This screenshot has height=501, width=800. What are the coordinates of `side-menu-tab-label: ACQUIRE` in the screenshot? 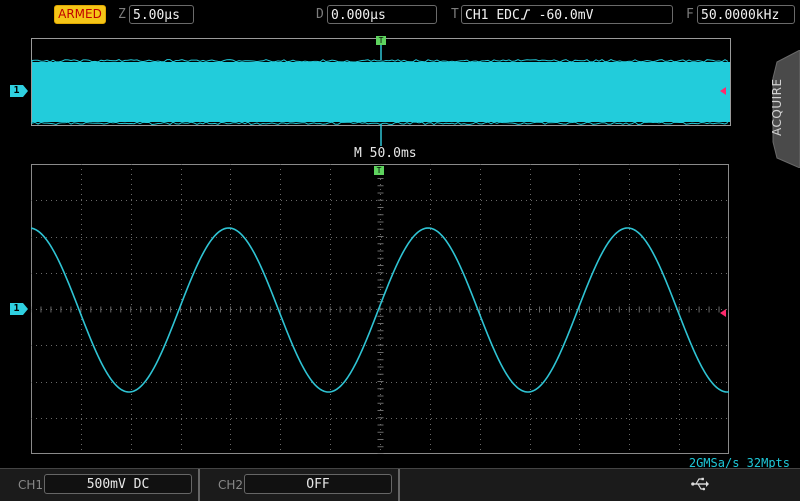 It's located at (783, 107).